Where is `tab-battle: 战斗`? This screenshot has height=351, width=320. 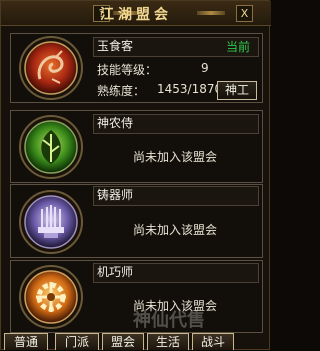 tab-battle: 战斗 is located at coordinates (213, 341).